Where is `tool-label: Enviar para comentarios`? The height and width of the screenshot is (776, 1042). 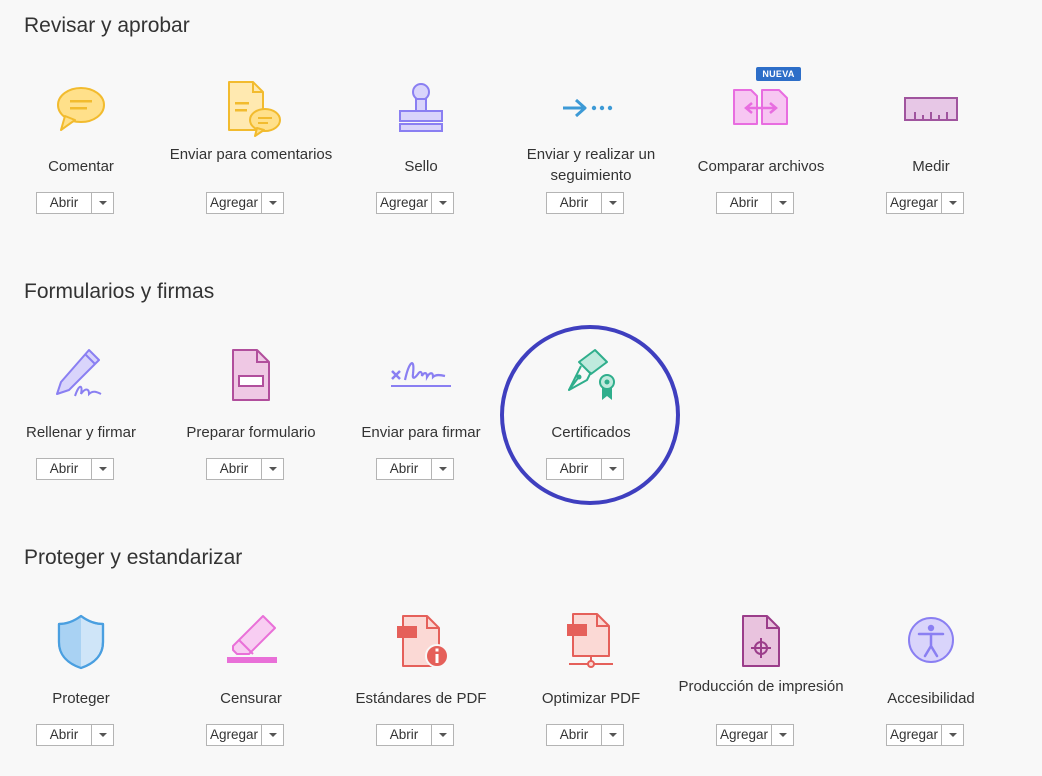
tool-label: Enviar para comentarios is located at coordinates (251, 154).